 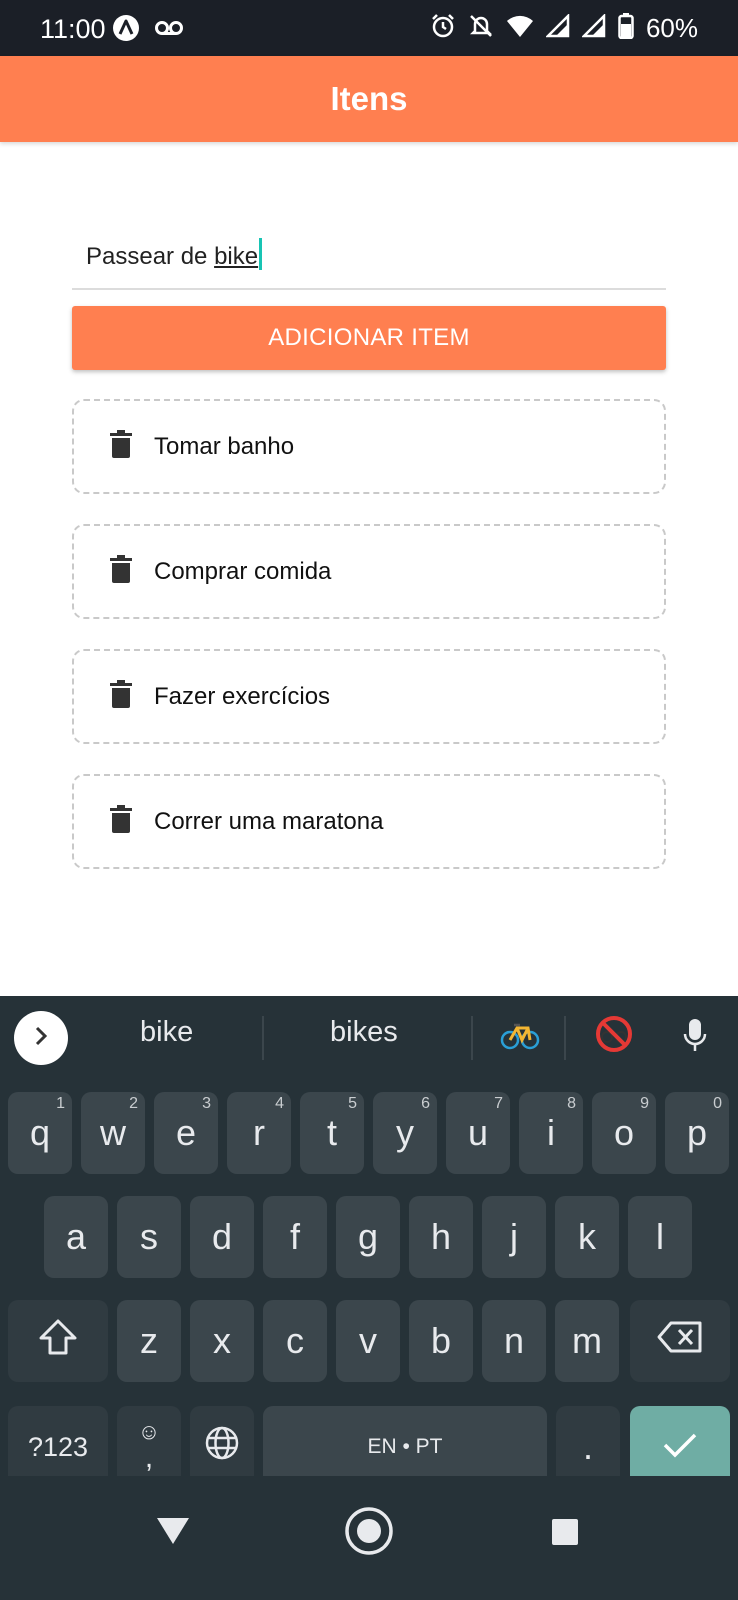 I want to click on suggestion-item: bikes, so click(x=364, y=1032).